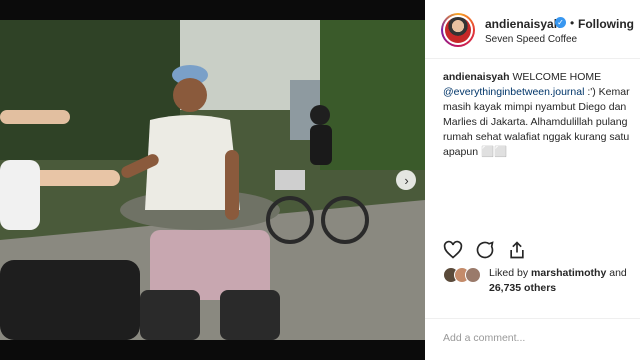  I want to click on liker-avatar, so click(473, 275).